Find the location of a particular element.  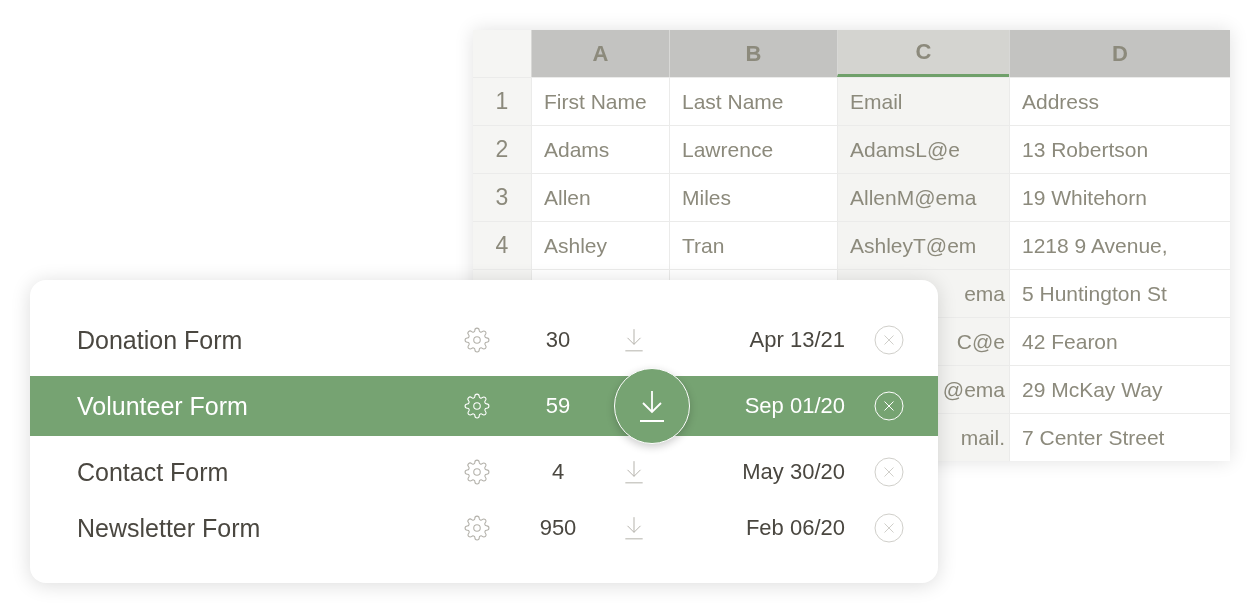

form-name: Contact Form is located at coordinates (153, 472).